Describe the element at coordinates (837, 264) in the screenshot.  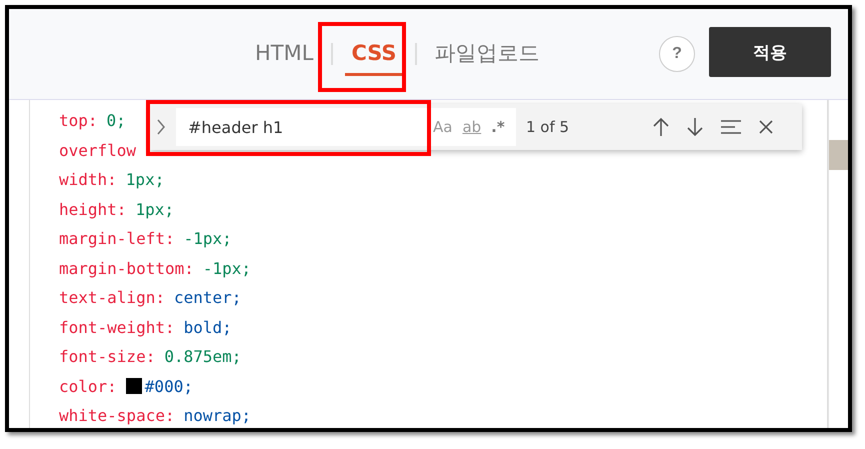
I see `scrollbar` at that location.